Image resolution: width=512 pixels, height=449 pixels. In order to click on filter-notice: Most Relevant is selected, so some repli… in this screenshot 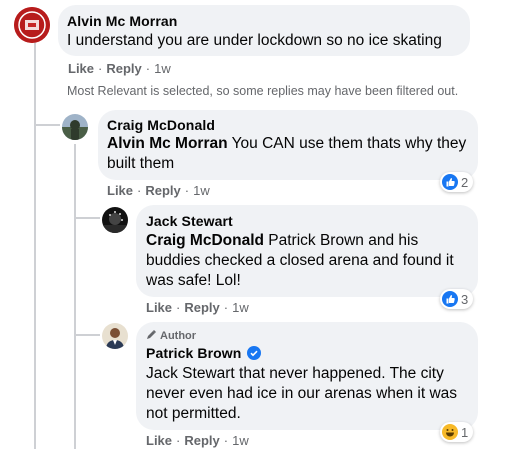, I will do `click(263, 91)`.